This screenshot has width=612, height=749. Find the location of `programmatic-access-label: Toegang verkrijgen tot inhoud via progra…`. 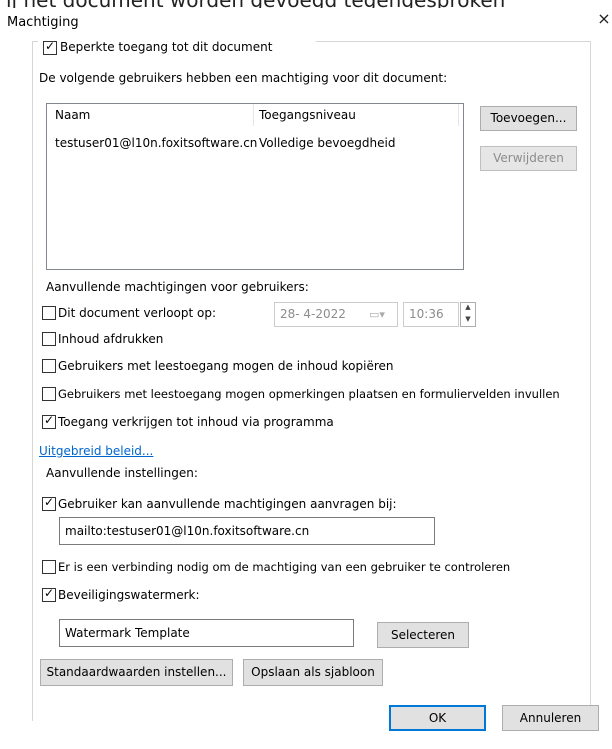

programmatic-access-label: Toegang verkrijgen tot inhoud via progra… is located at coordinates (196, 422).